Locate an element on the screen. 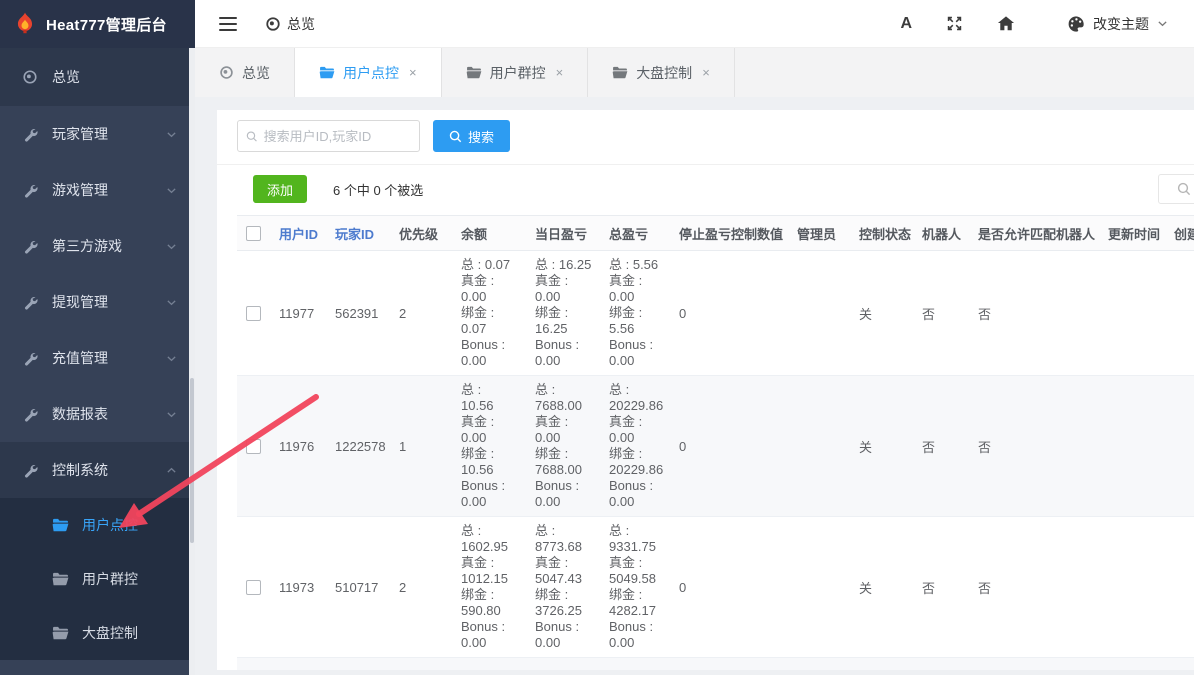  sidebar-subitem-dashboard-control: 大盘控制 is located at coordinates (97, 633).